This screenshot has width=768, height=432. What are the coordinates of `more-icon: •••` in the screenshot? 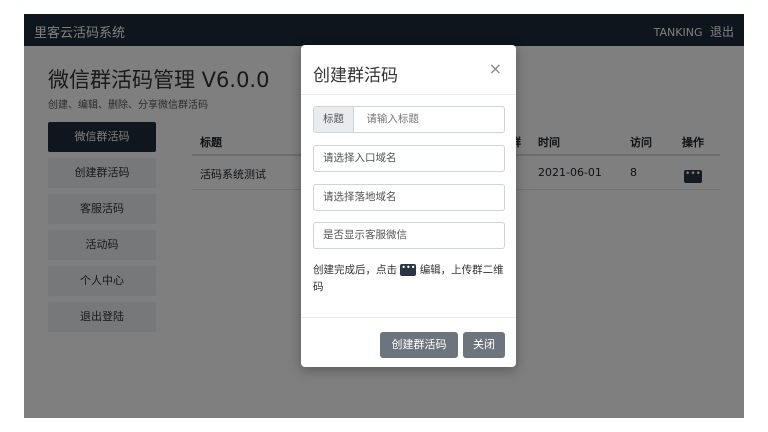 It's located at (408, 270).